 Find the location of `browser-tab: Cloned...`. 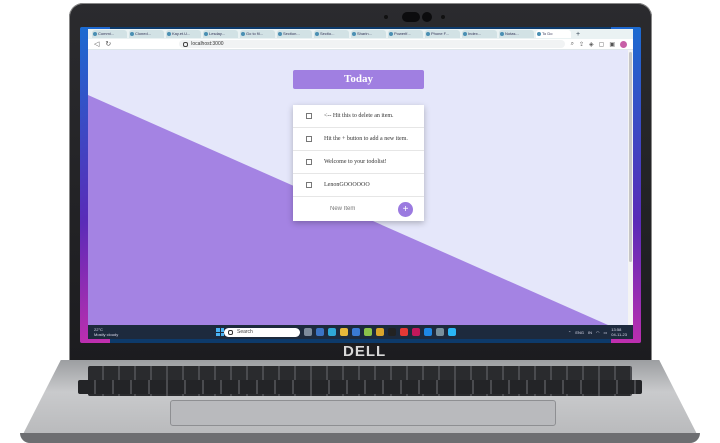

browser-tab: Cloned... is located at coordinates (146, 34).